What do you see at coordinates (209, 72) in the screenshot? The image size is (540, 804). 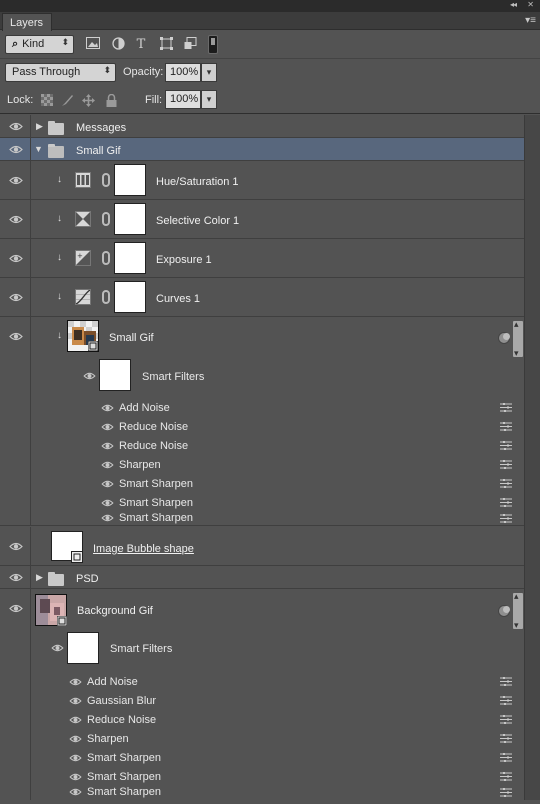 I see `opacity-dropdown-icon: ▾` at bounding box center [209, 72].